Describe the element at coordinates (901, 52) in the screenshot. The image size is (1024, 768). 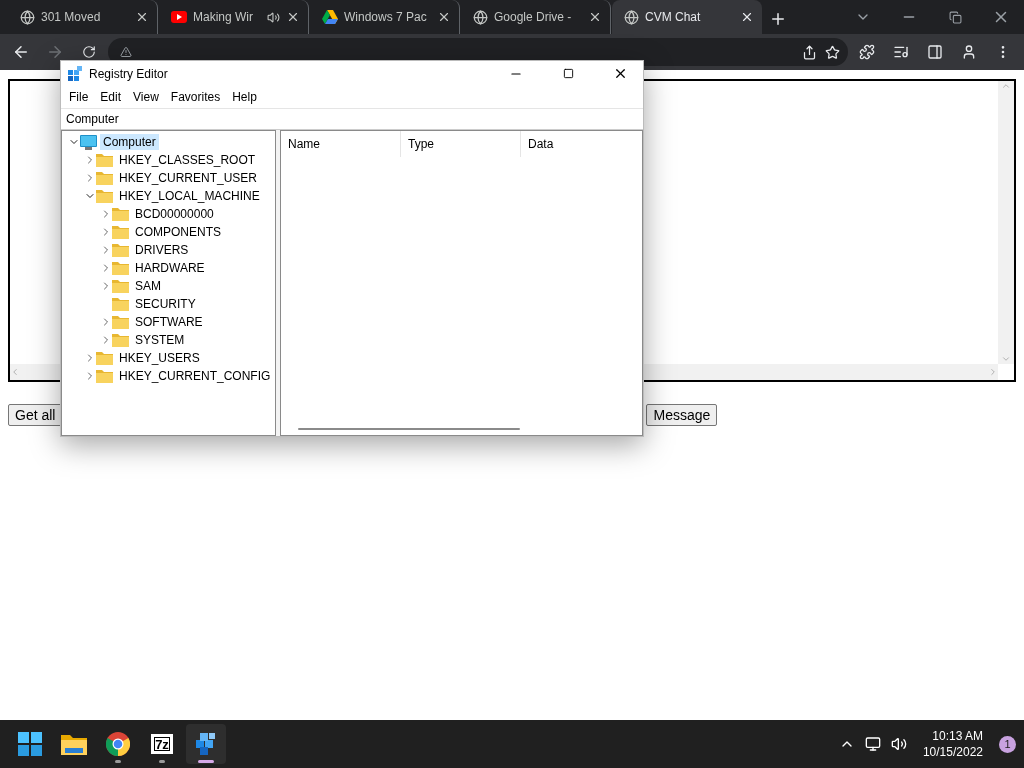
I see `media-icon` at that location.